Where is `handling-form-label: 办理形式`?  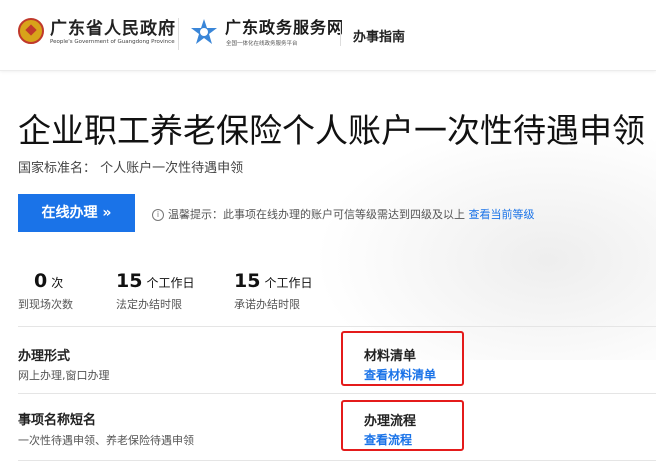 handling-form-label: 办理形式 is located at coordinates (44, 356).